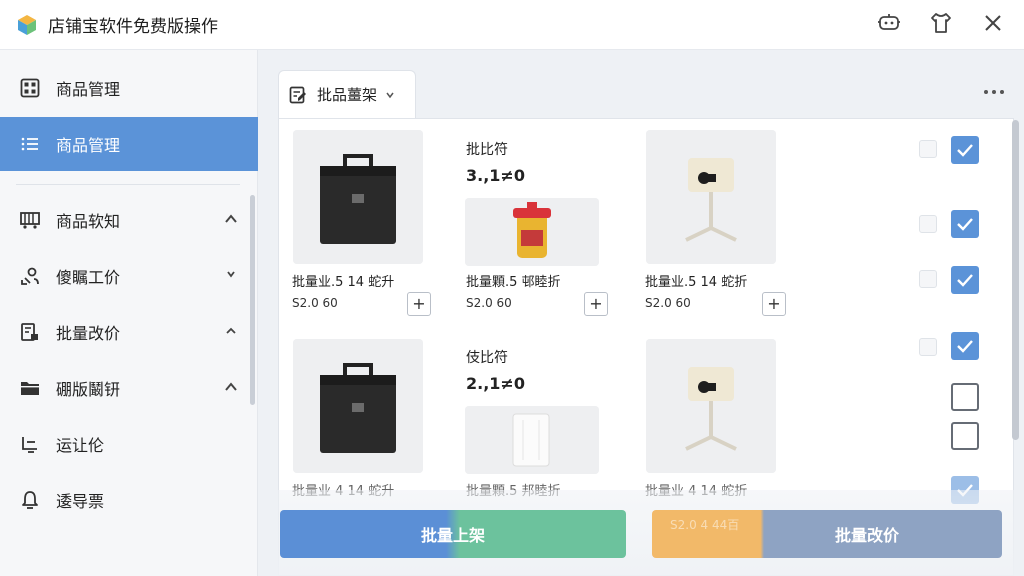 This screenshot has height=576, width=1024. What do you see at coordinates (513, 282) in the screenshot?
I see `product-name: 批量顆.5 邨睦折` at bounding box center [513, 282].